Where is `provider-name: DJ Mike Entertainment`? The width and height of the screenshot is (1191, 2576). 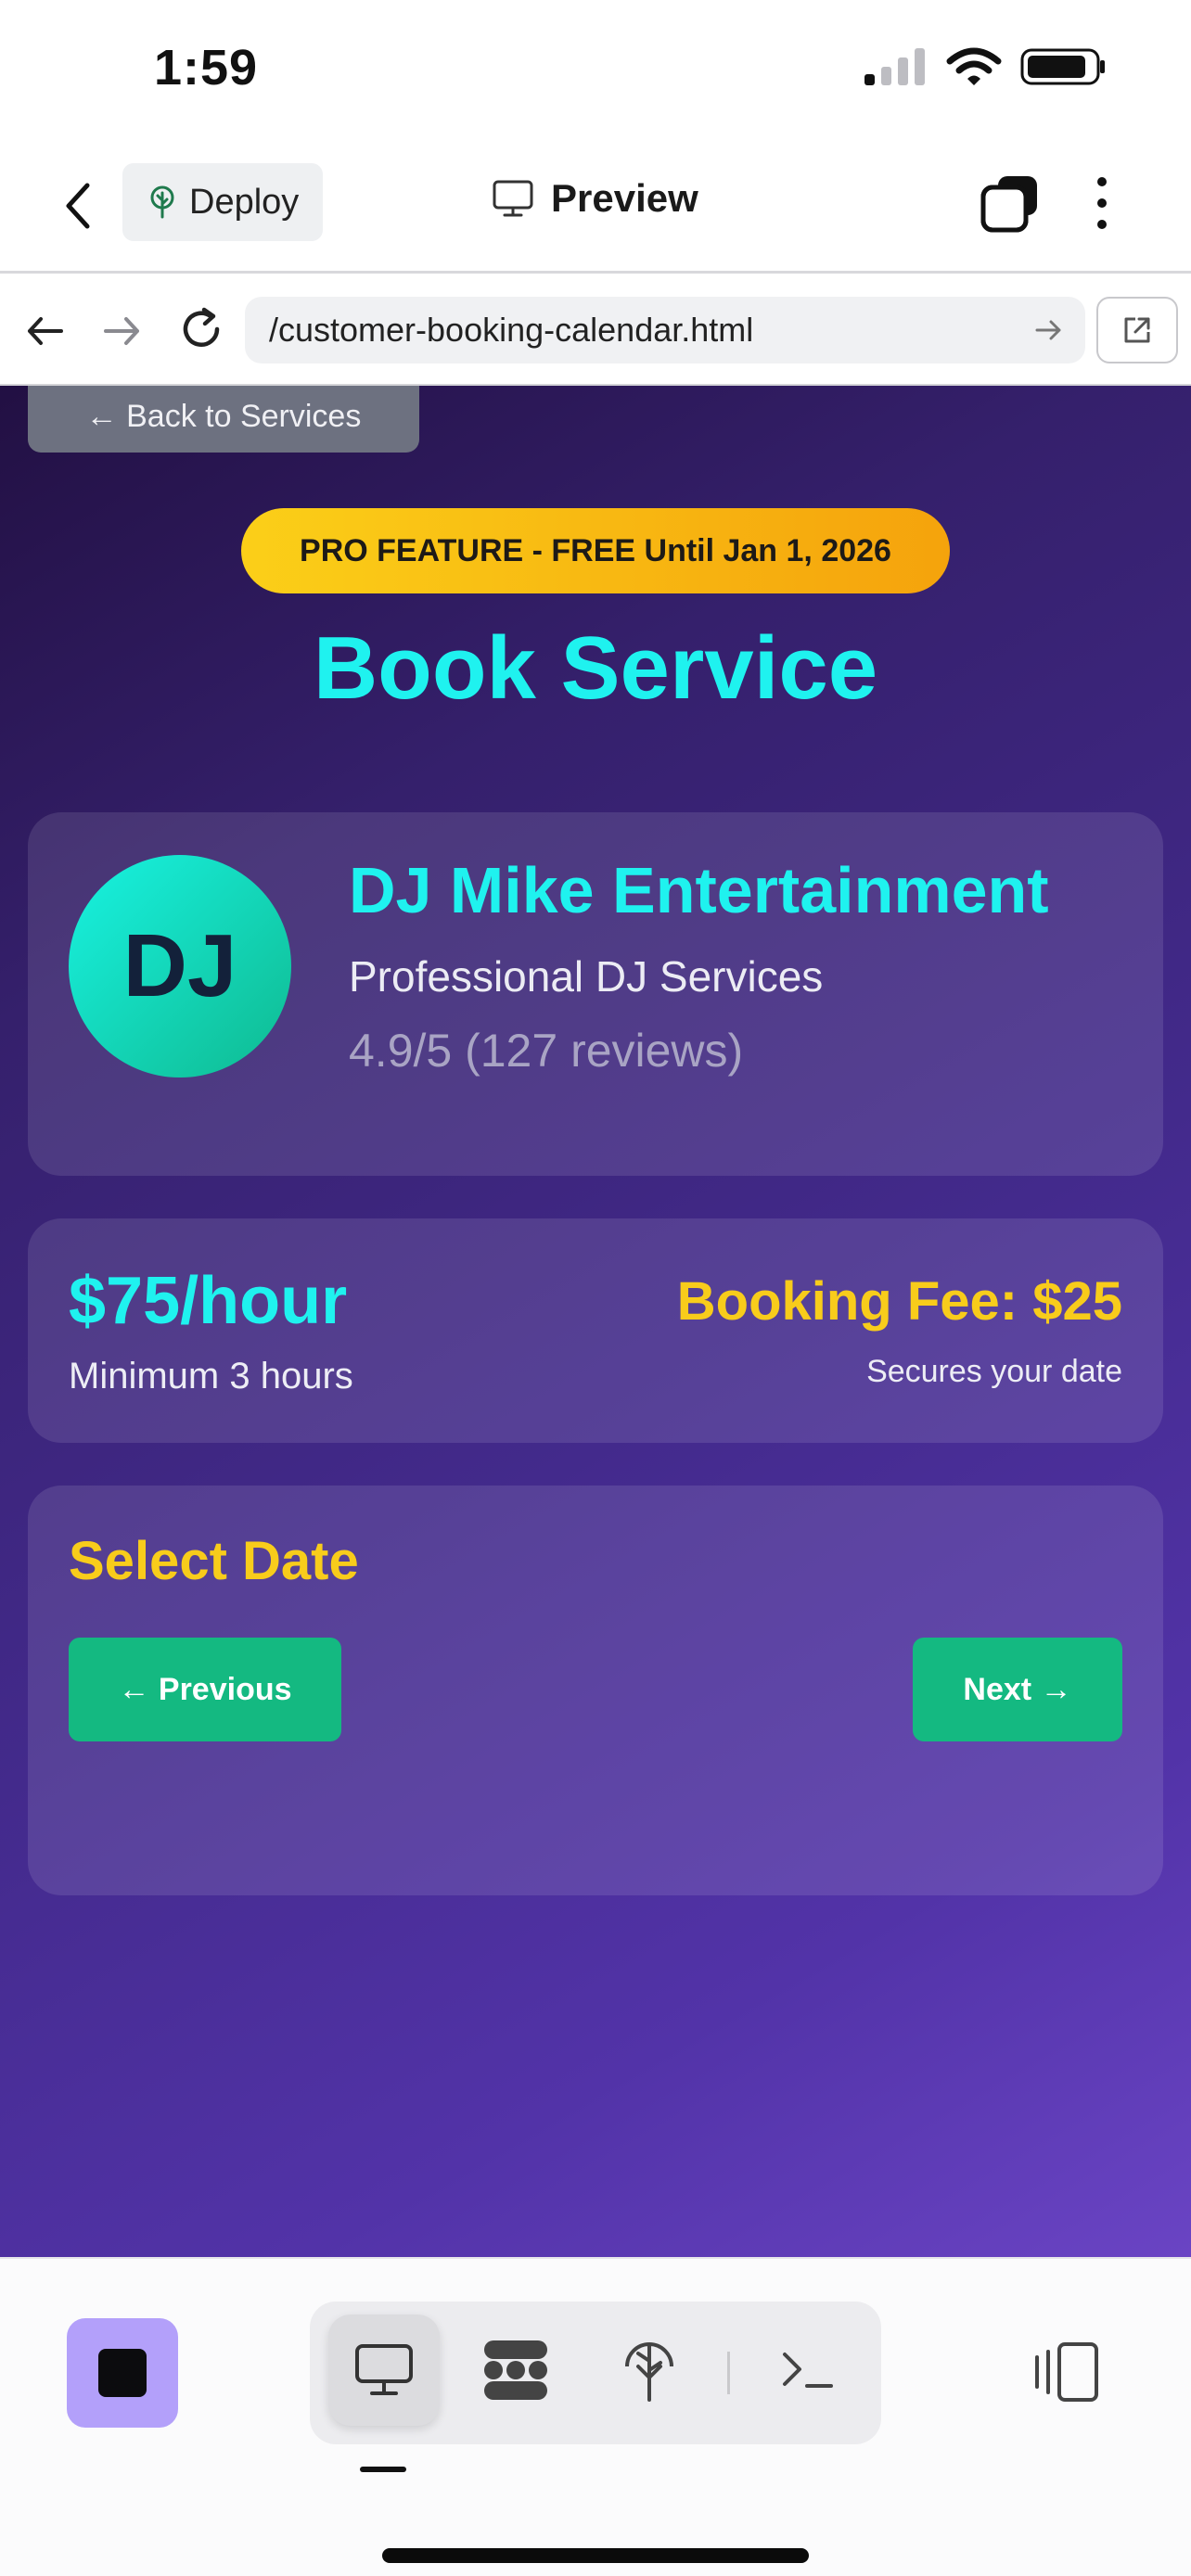 provider-name: DJ Mike Entertainment is located at coordinates (699, 890).